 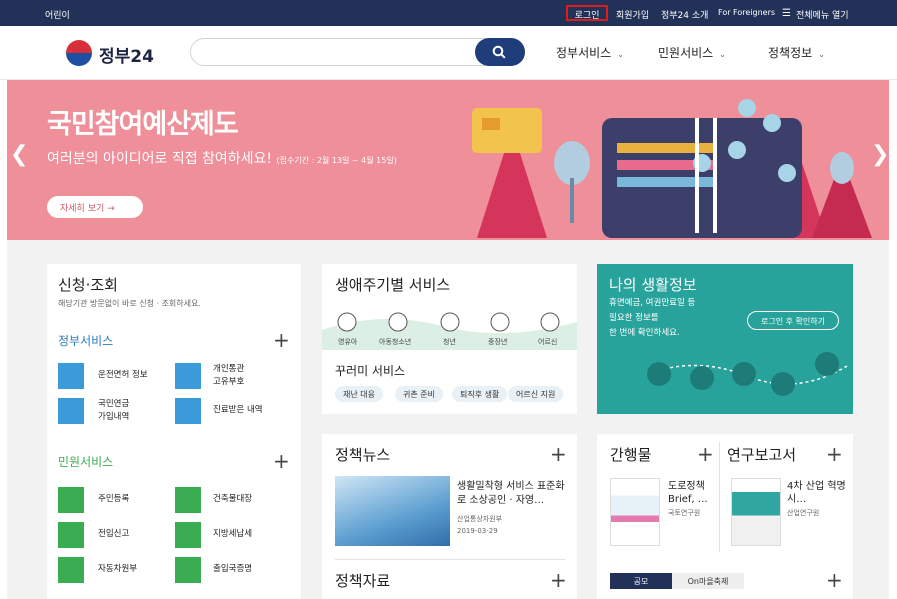 I want to click on civil-service-vehicle: 자동차원부, so click(x=117, y=569).